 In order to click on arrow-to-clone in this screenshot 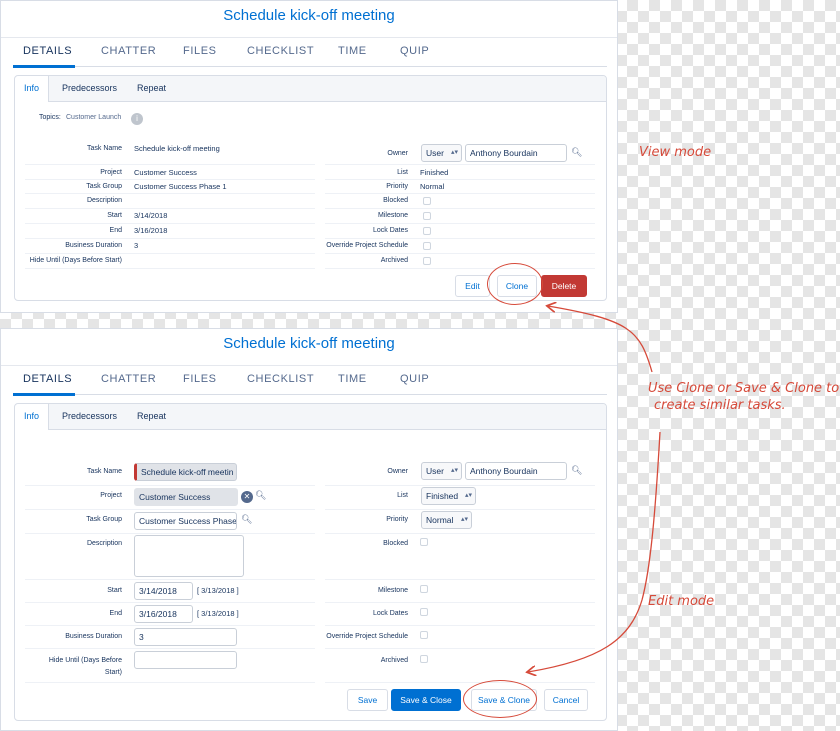, I will do `click(600, 339)`.